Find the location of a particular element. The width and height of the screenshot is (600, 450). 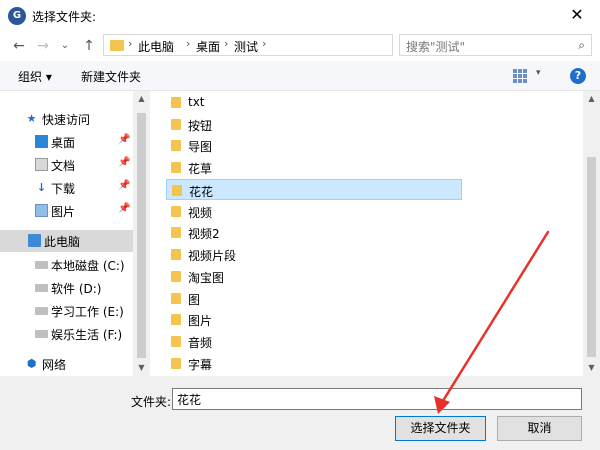

sidebar-item-label: 本地磁盘 (C:) is located at coordinates (88, 266).